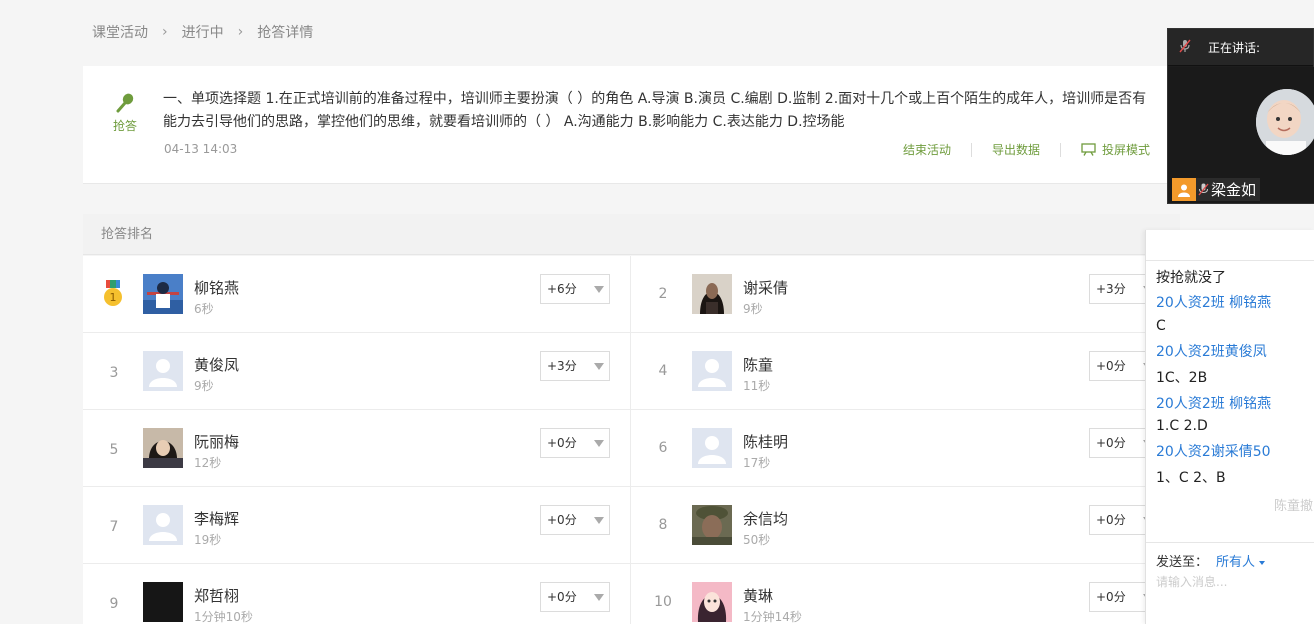 This screenshot has height=624, width=1314. Describe the element at coordinates (125, 103) in the screenshot. I see `microphone-icon` at that location.